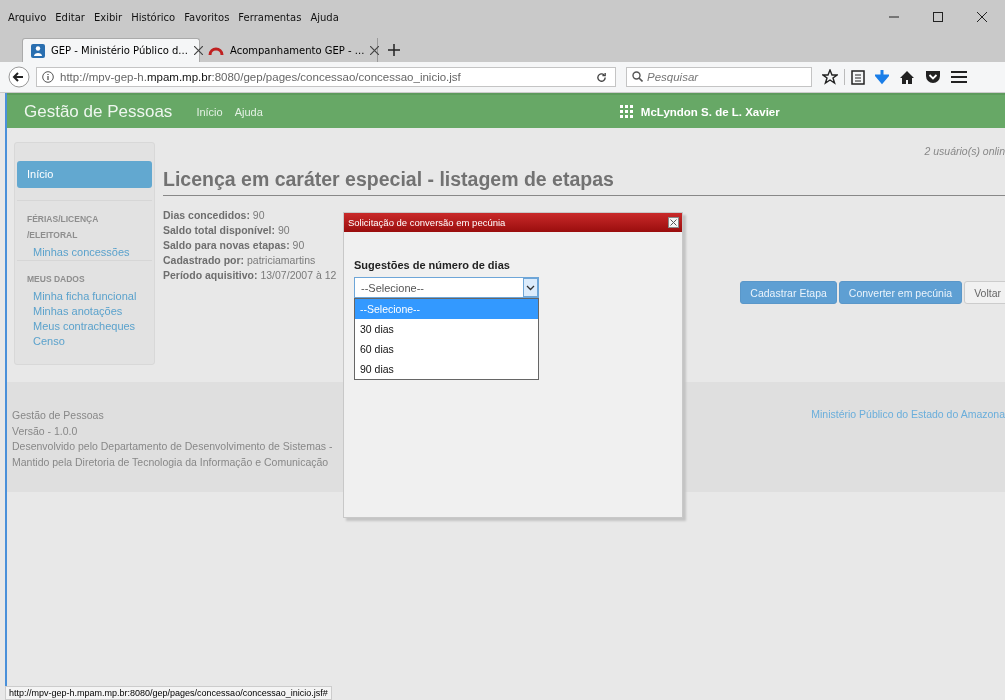  What do you see at coordinates (637, 76) in the screenshot?
I see `search-icon` at bounding box center [637, 76].